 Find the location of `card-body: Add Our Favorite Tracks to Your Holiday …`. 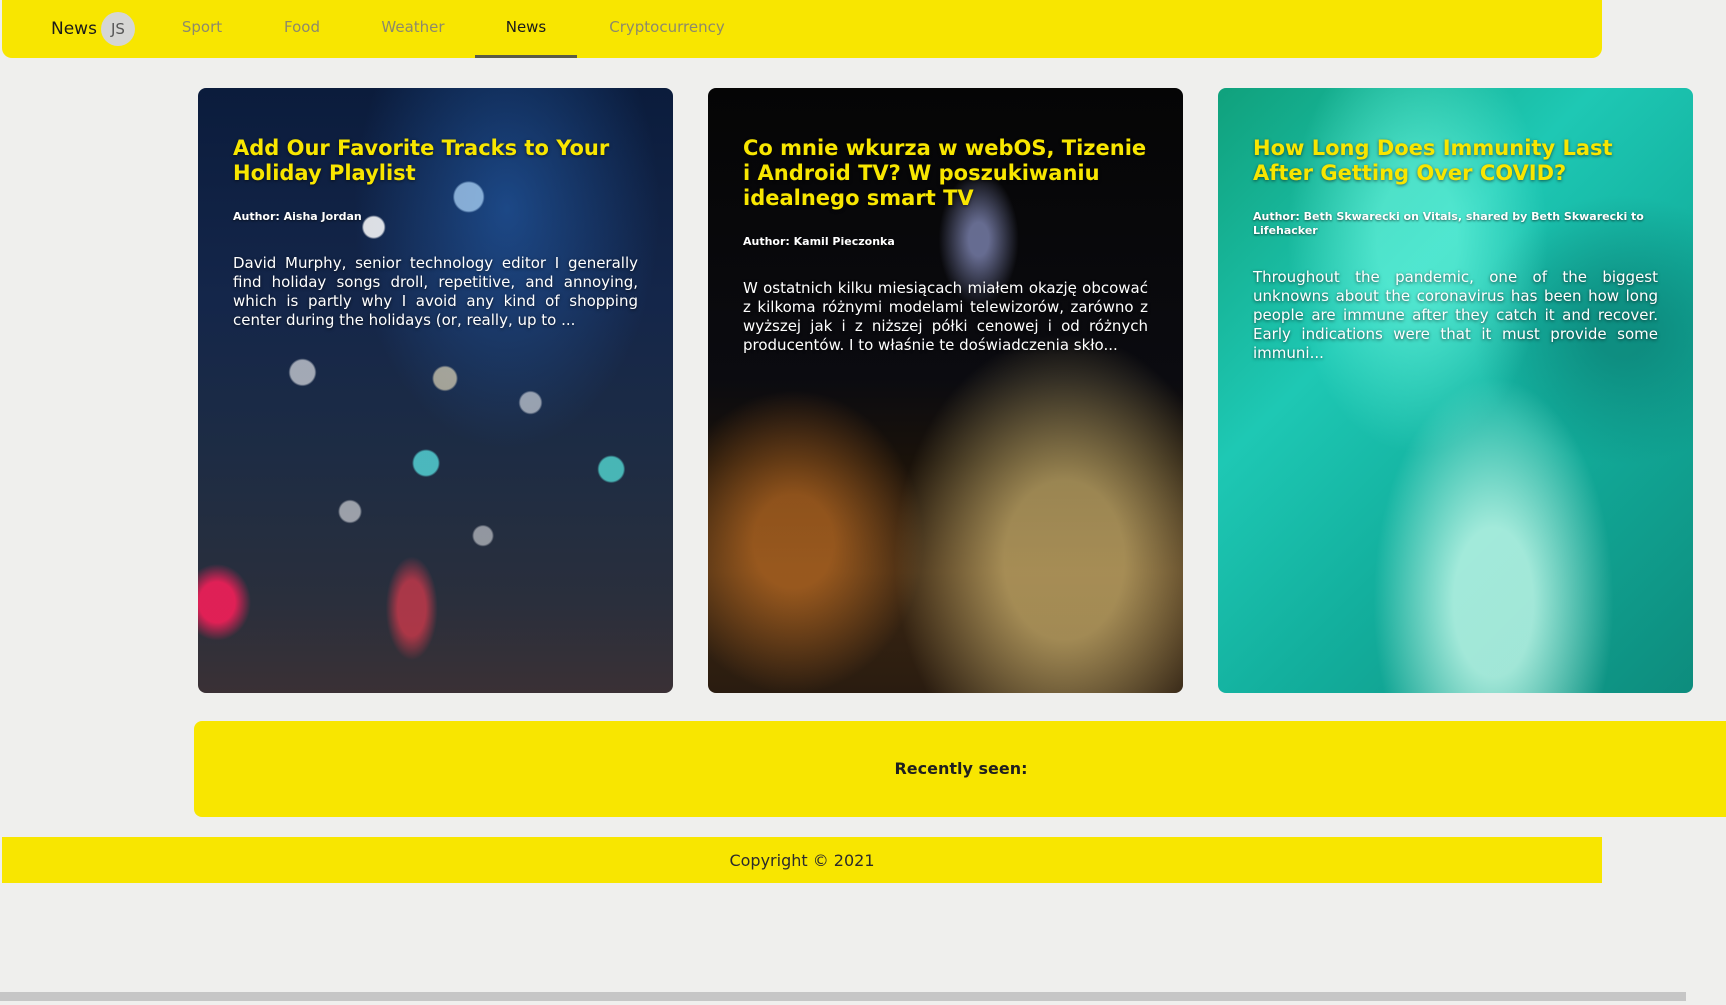

card-body: Add Our Favorite Tracks to Your Holiday … is located at coordinates (435, 240).